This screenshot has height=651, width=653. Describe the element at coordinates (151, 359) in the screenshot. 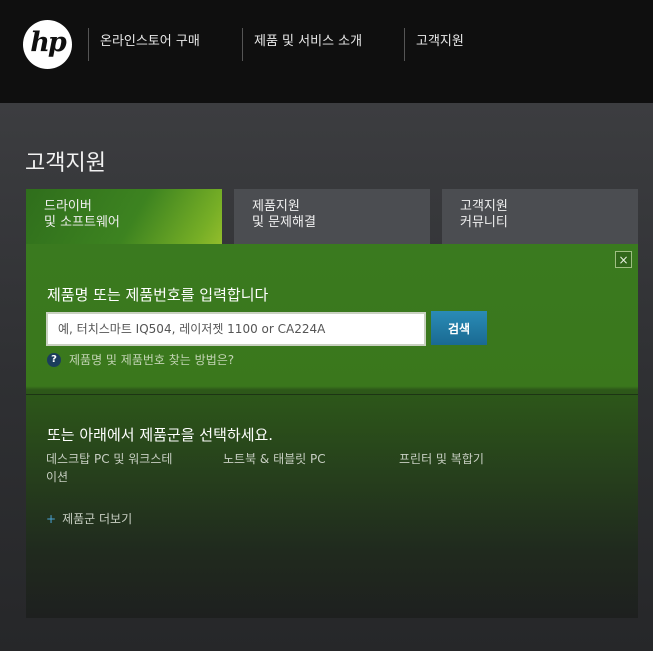

I see `find-product-number-link: 제품명 및 제품번호 찾는 방법은?` at that location.